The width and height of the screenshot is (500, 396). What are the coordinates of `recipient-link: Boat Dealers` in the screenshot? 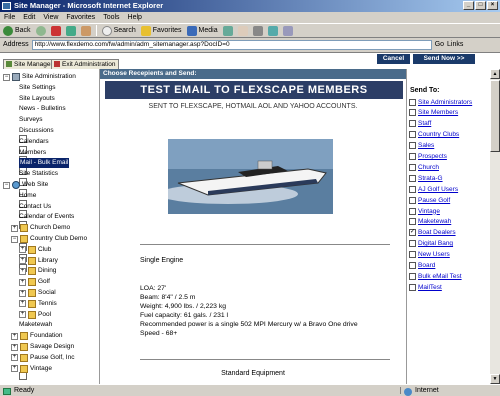 It's located at (437, 232).